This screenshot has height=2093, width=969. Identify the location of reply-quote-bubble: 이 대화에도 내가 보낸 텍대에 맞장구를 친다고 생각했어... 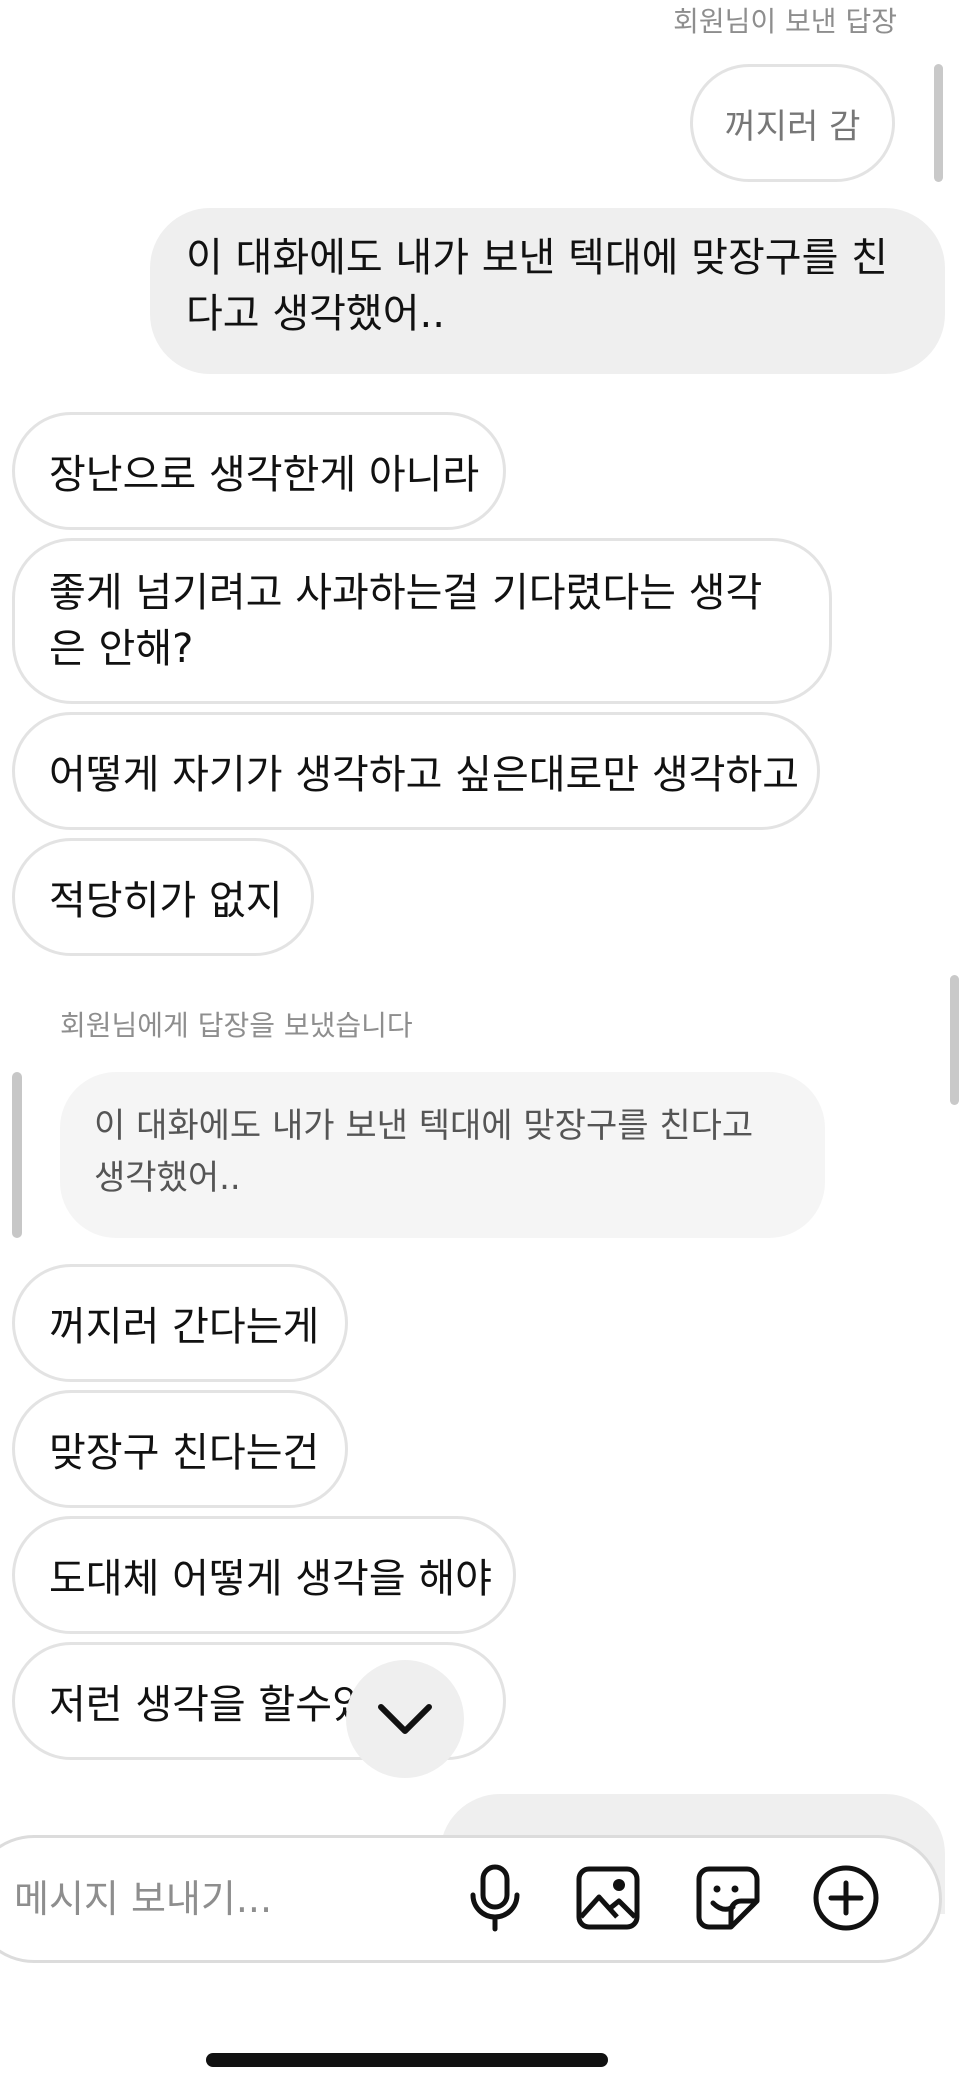
(442, 1155).